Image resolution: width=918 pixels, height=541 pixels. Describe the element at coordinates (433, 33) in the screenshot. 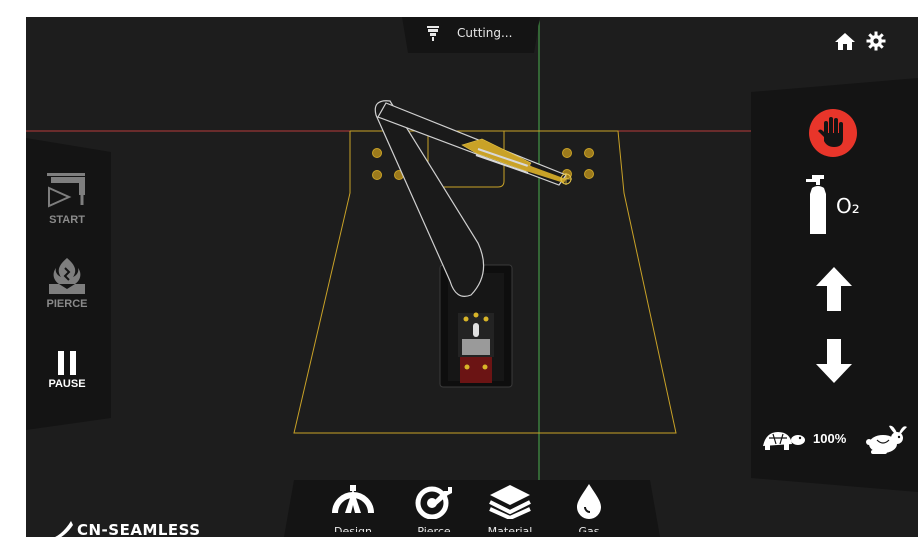

I see `torch-icon` at that location.